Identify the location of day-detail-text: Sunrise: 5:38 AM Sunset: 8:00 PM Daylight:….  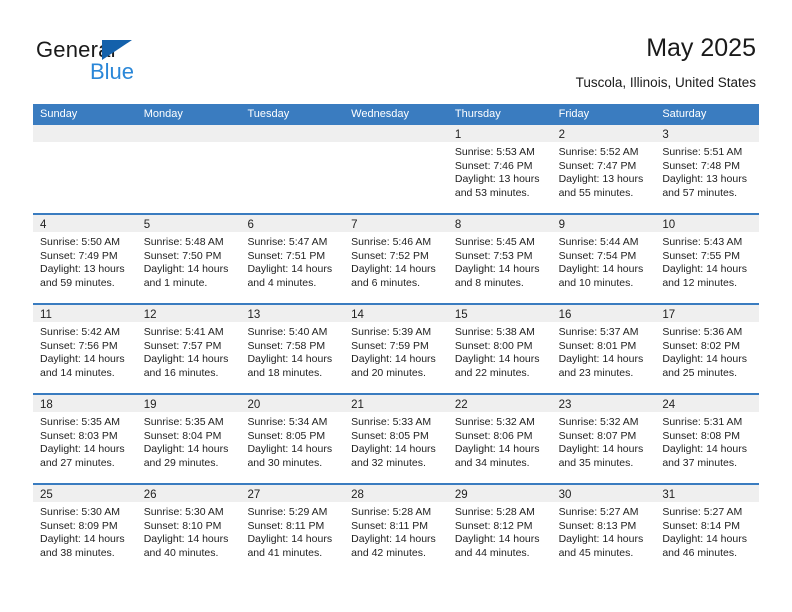
(500, 351).